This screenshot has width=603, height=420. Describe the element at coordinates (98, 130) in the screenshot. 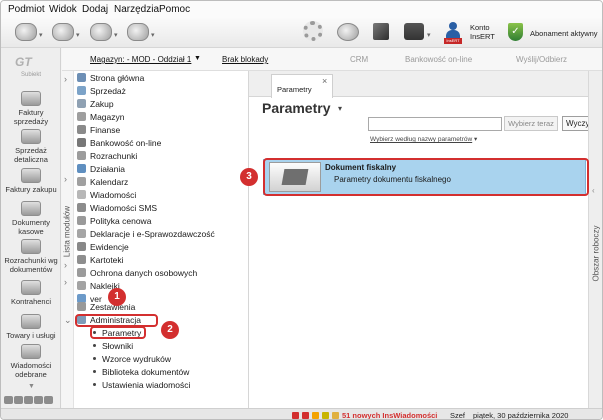

I see `module-finanse: Finanse` at that location.